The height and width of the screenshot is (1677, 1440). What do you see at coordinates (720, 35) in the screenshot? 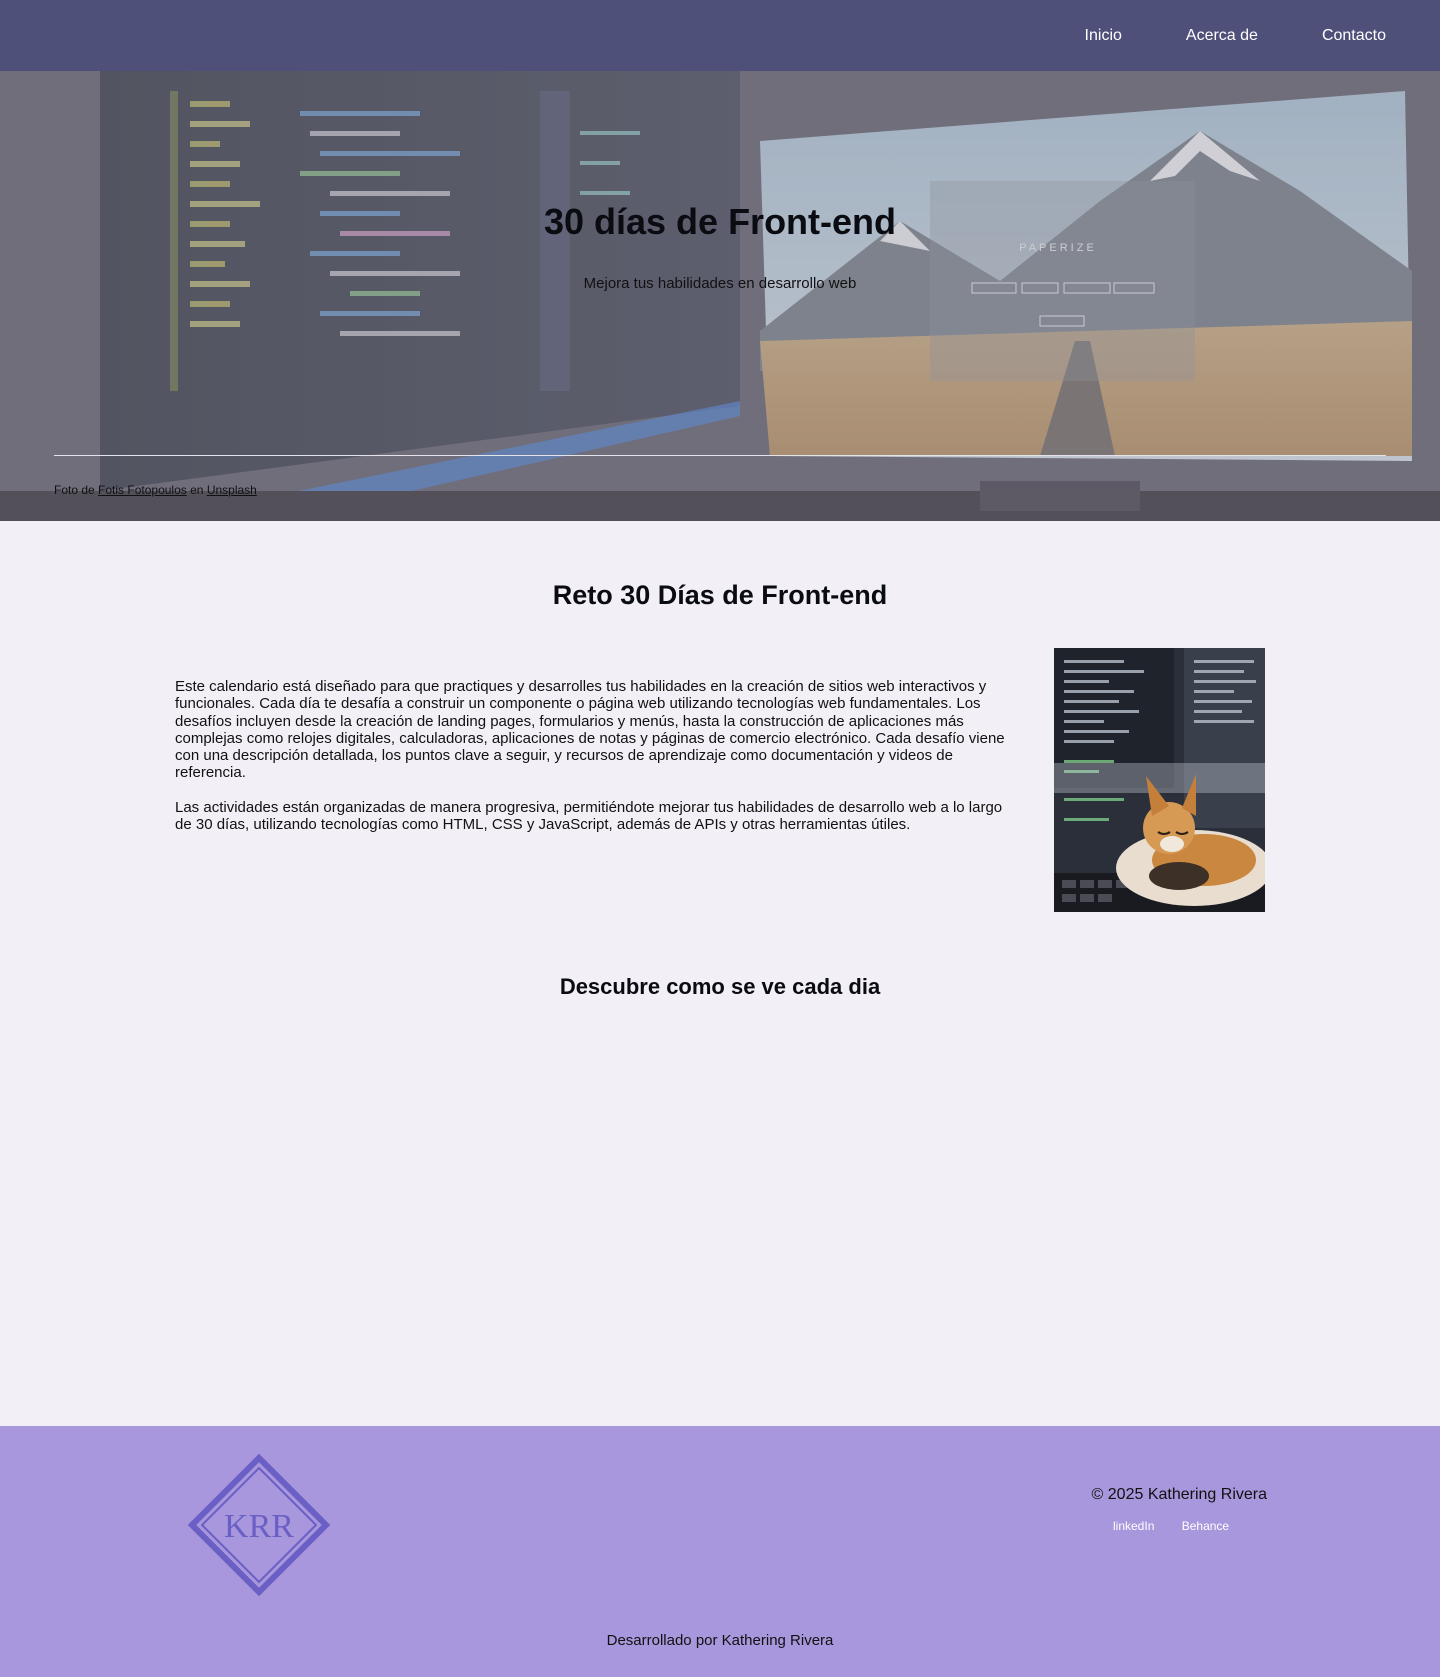
I see `top-nav: Inicio Acerca de Contacto` at bounding box center [720, 35].